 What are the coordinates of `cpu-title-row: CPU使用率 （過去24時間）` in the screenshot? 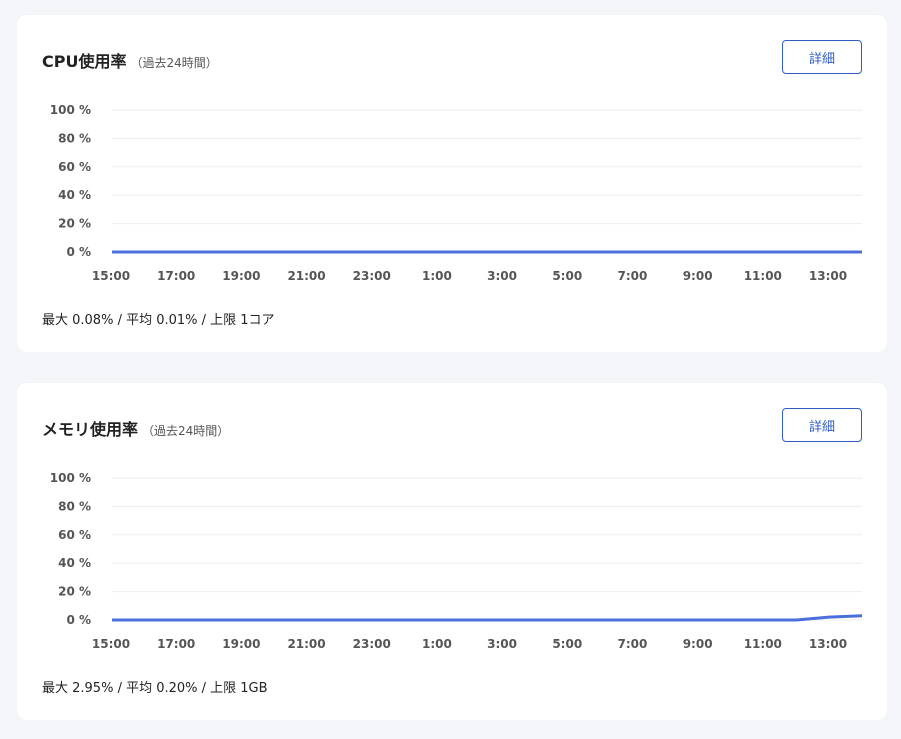 It's located at (130, 60).